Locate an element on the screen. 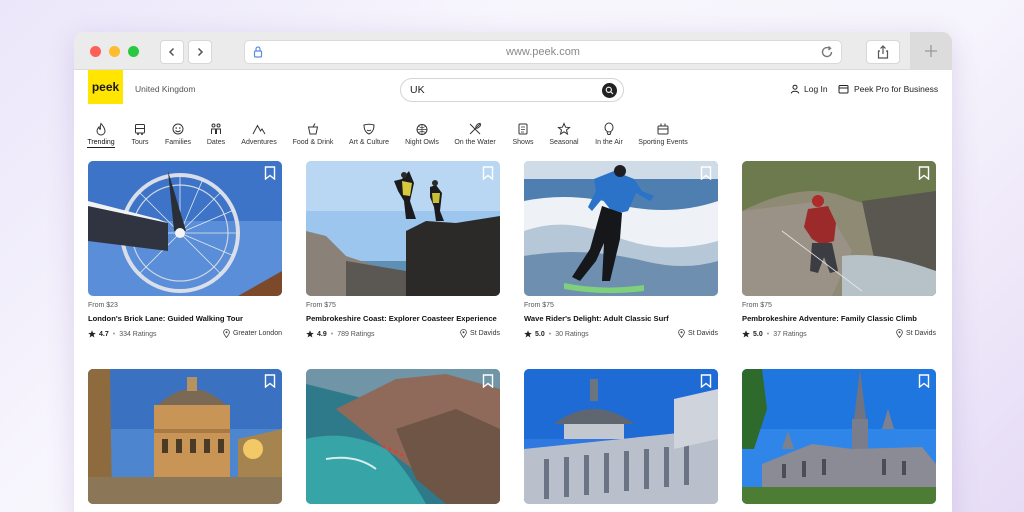 The width and height of the screenshot is (1024, 512). search-value: UK is located at coordinates (417, 90).